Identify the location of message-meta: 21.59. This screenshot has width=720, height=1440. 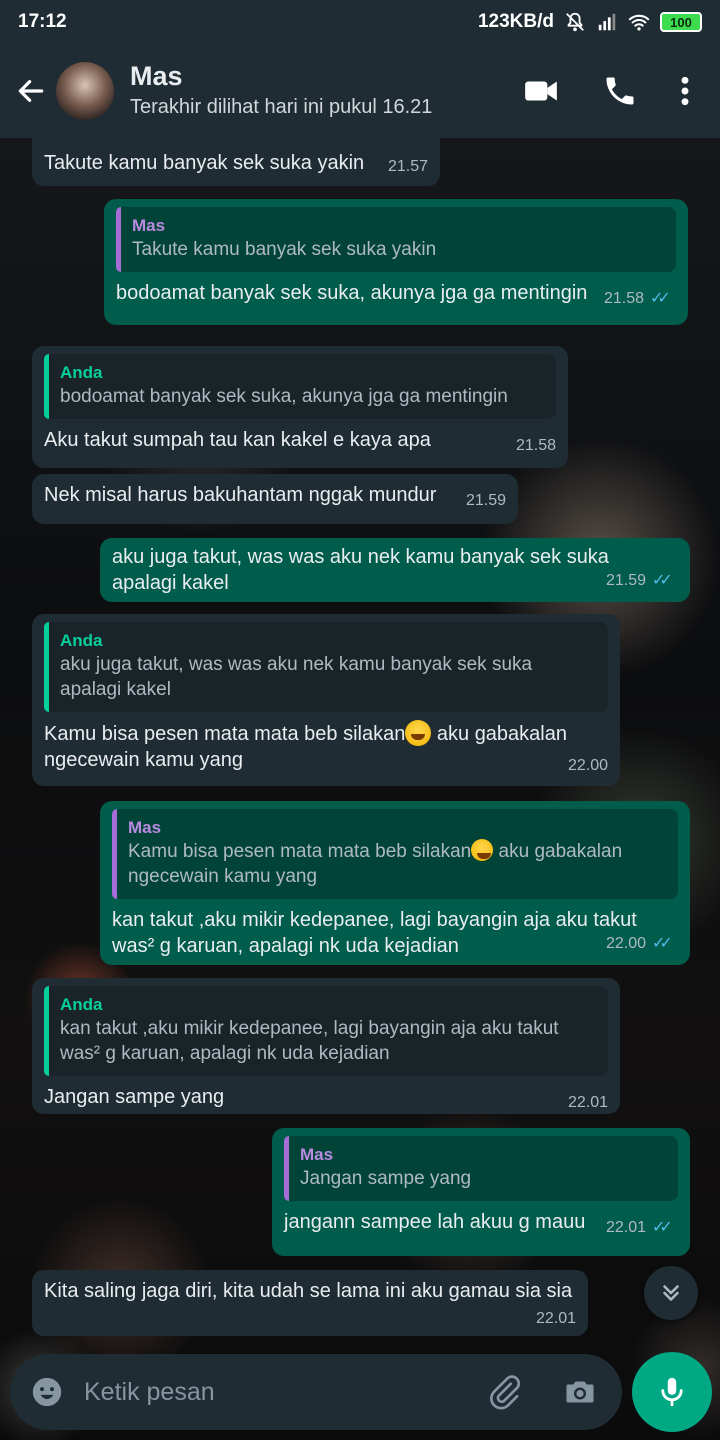
(486, 501).